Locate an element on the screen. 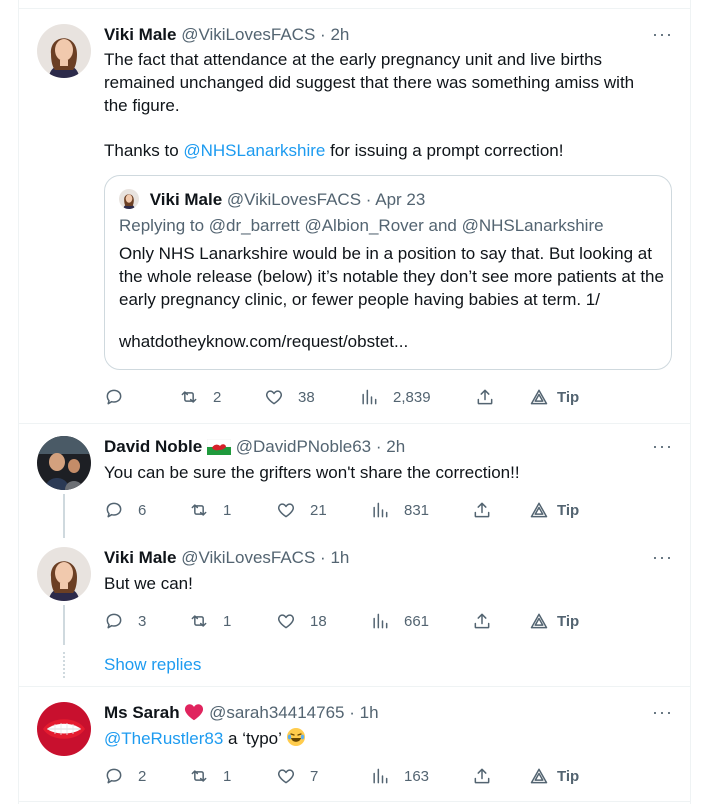 This screenshot has height=804, width=705. views-button: 831 is located at coordinates (399, 510).